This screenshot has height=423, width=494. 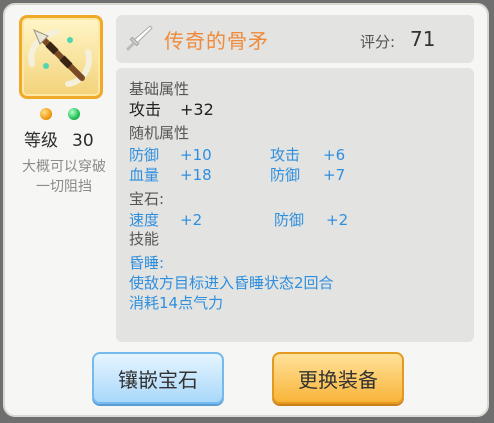 I want to click on random-attribute-name: 血量, so click(x=144, y=175).